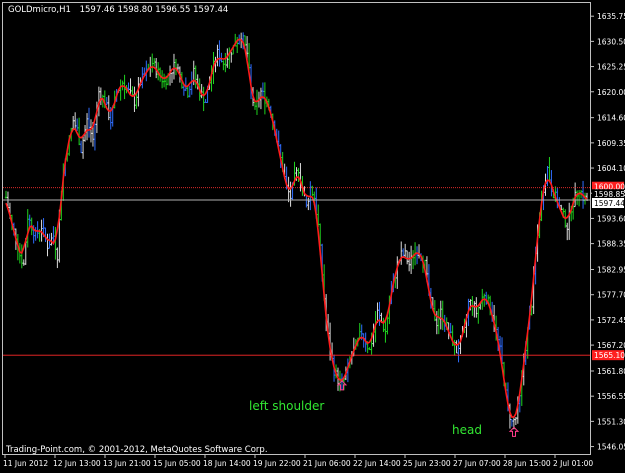 Image resolution: width=625 pixels, height=473 pixels. What do you see at coordinates (277, 463) in the screenshot?
I see `time-tick-label: 19 Jun 22:00` at bounding box center [277, 463].